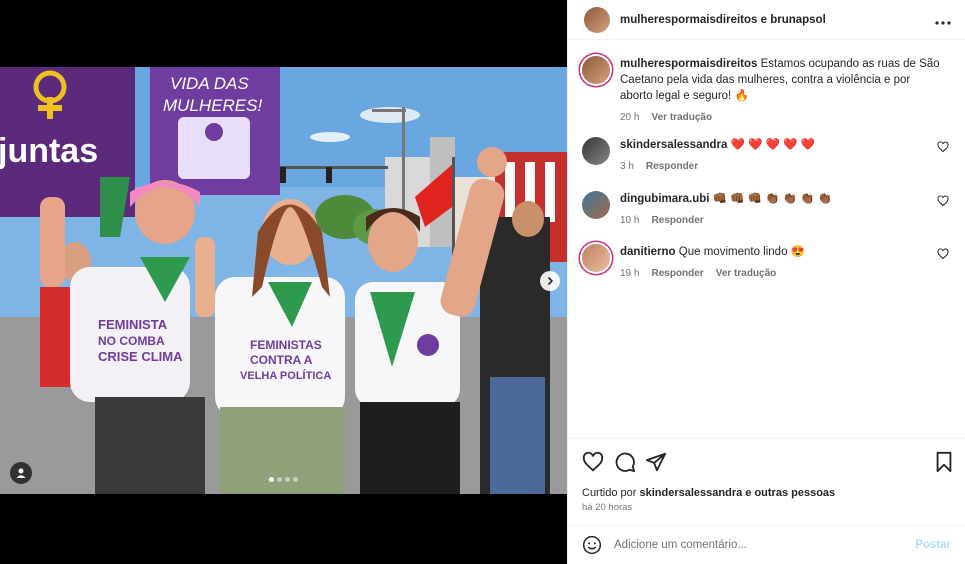 Image resolution: width=965 pixels, height=564 pixels. What do you see at coordinates (690, 493) in the screenshot?
I see `liked-by-user: skindersalessandra` at bounding box center [690, 493].